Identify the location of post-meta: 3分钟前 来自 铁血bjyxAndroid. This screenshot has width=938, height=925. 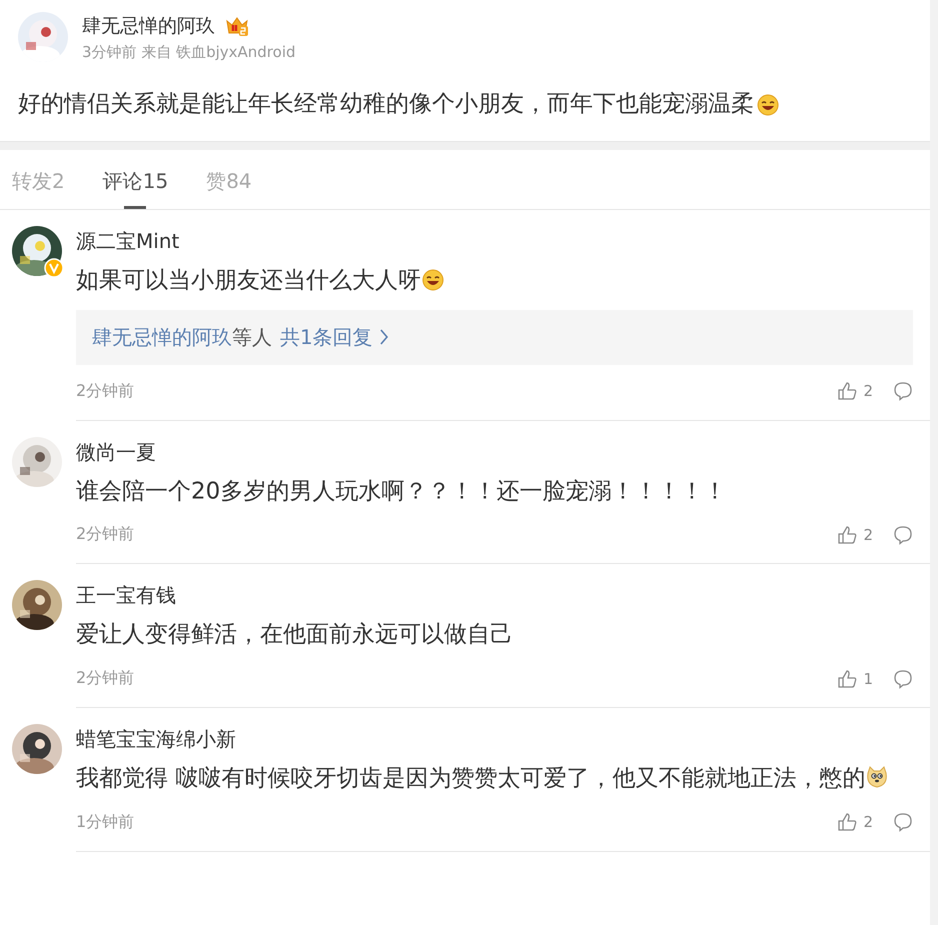
(189, 52).